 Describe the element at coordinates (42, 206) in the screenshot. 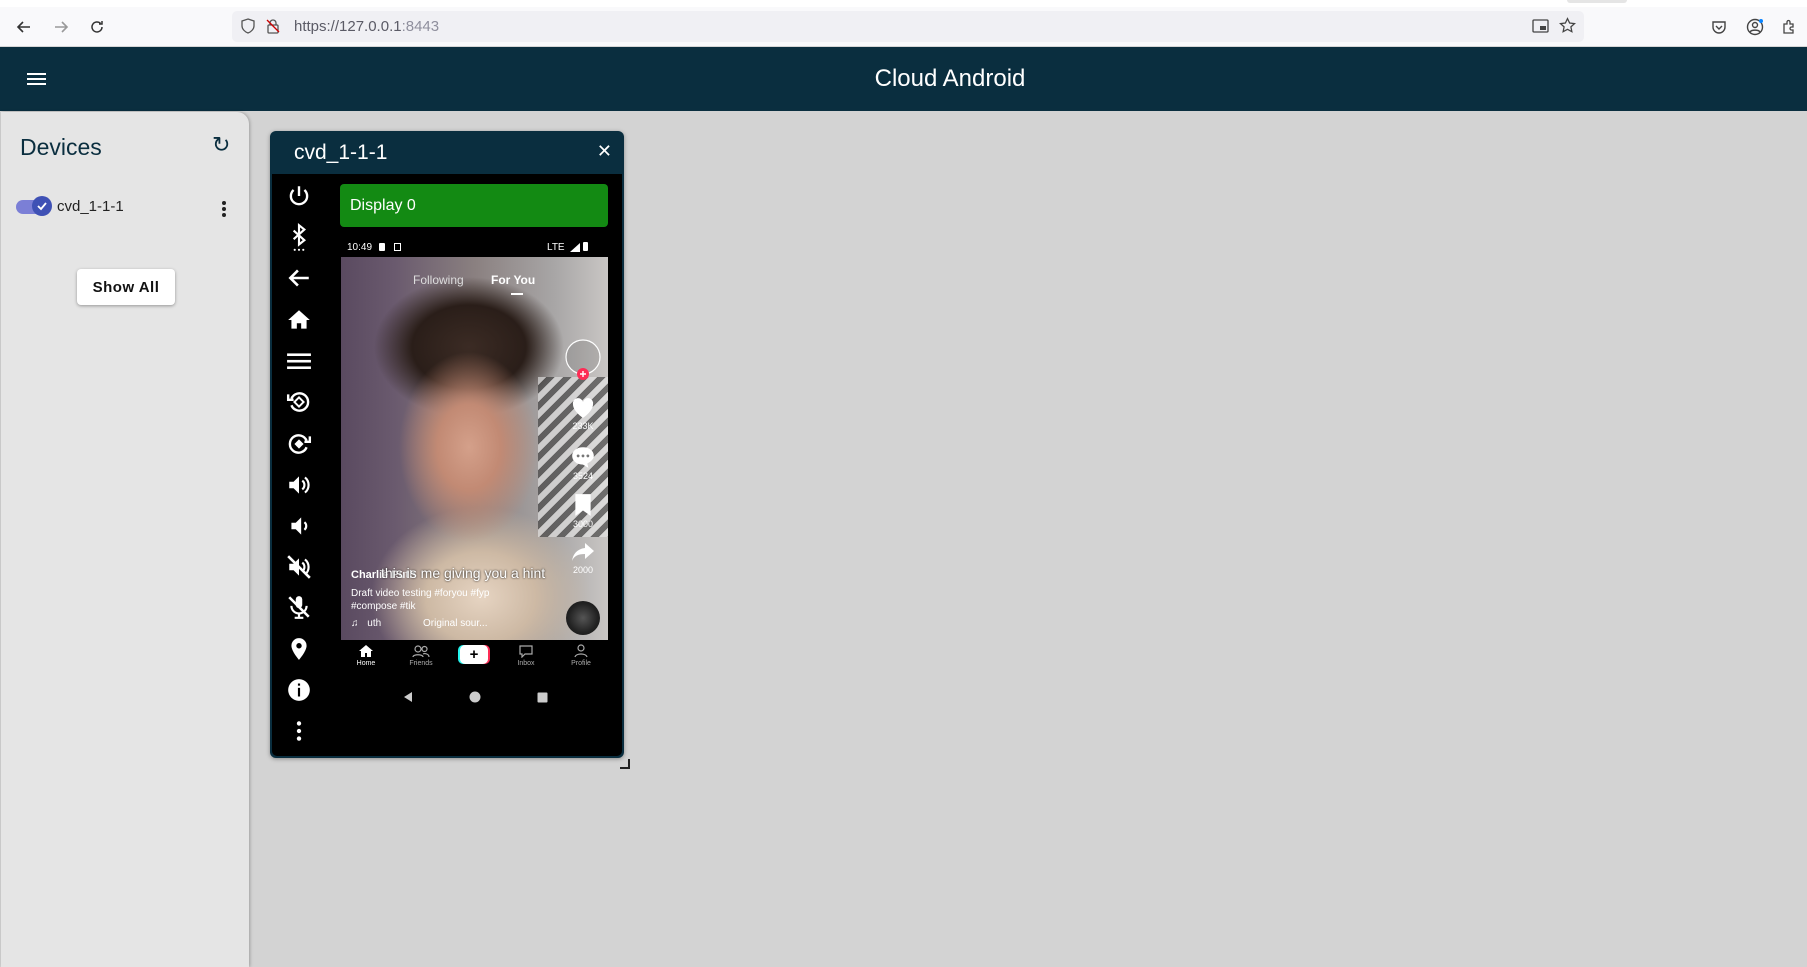

I see `check-icon` at that location.